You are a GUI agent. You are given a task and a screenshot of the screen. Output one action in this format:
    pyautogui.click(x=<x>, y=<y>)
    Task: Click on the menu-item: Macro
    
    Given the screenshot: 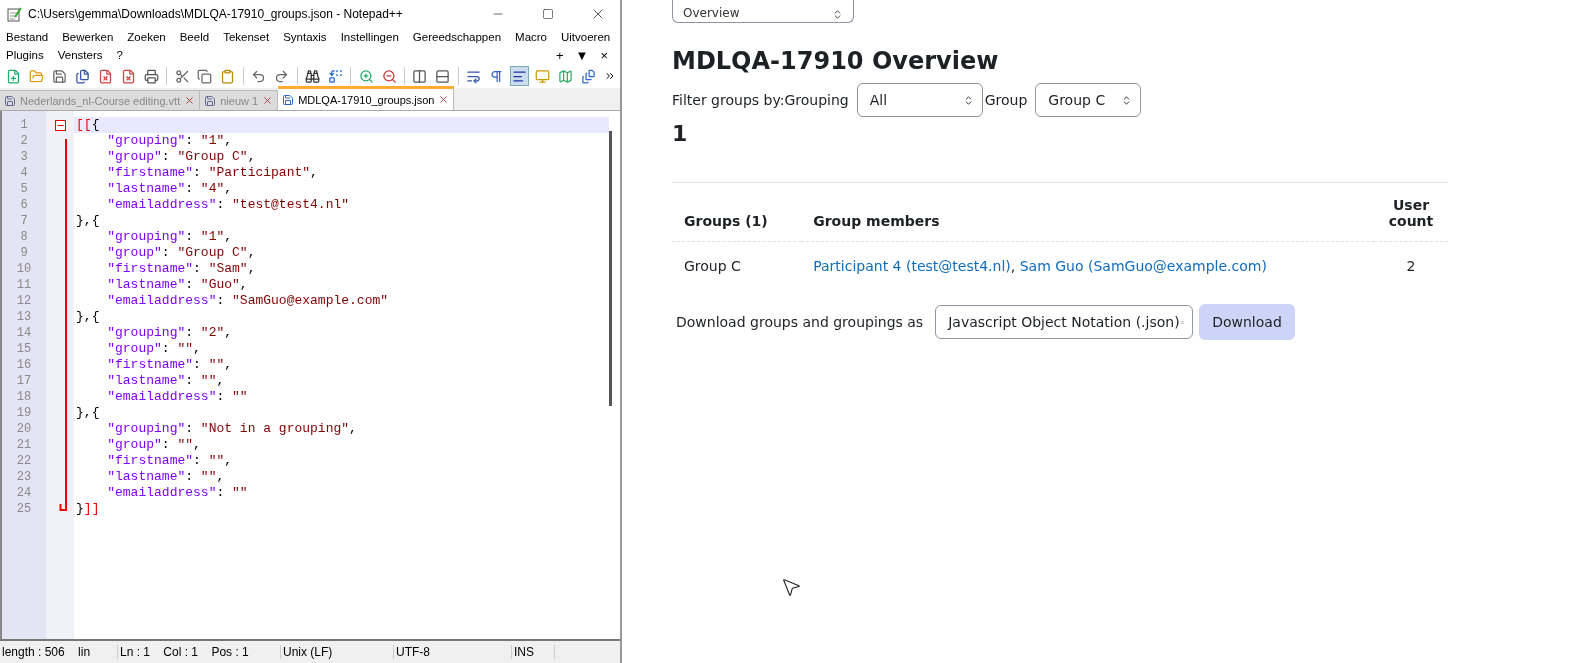 What is the action you would take?
    pyautogui.click(x=538, y=37)
    